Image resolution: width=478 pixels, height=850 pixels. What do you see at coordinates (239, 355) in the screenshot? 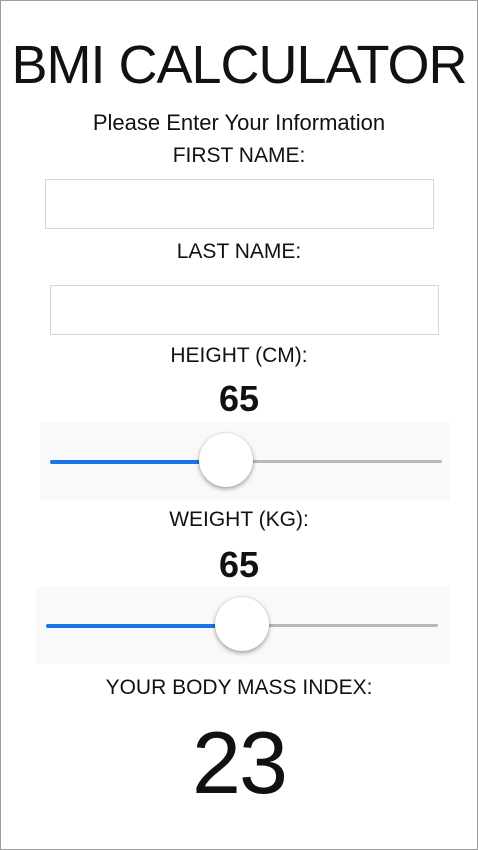
I see `height-label: HEIGHT (CM):` at bounding box center [239, 355].